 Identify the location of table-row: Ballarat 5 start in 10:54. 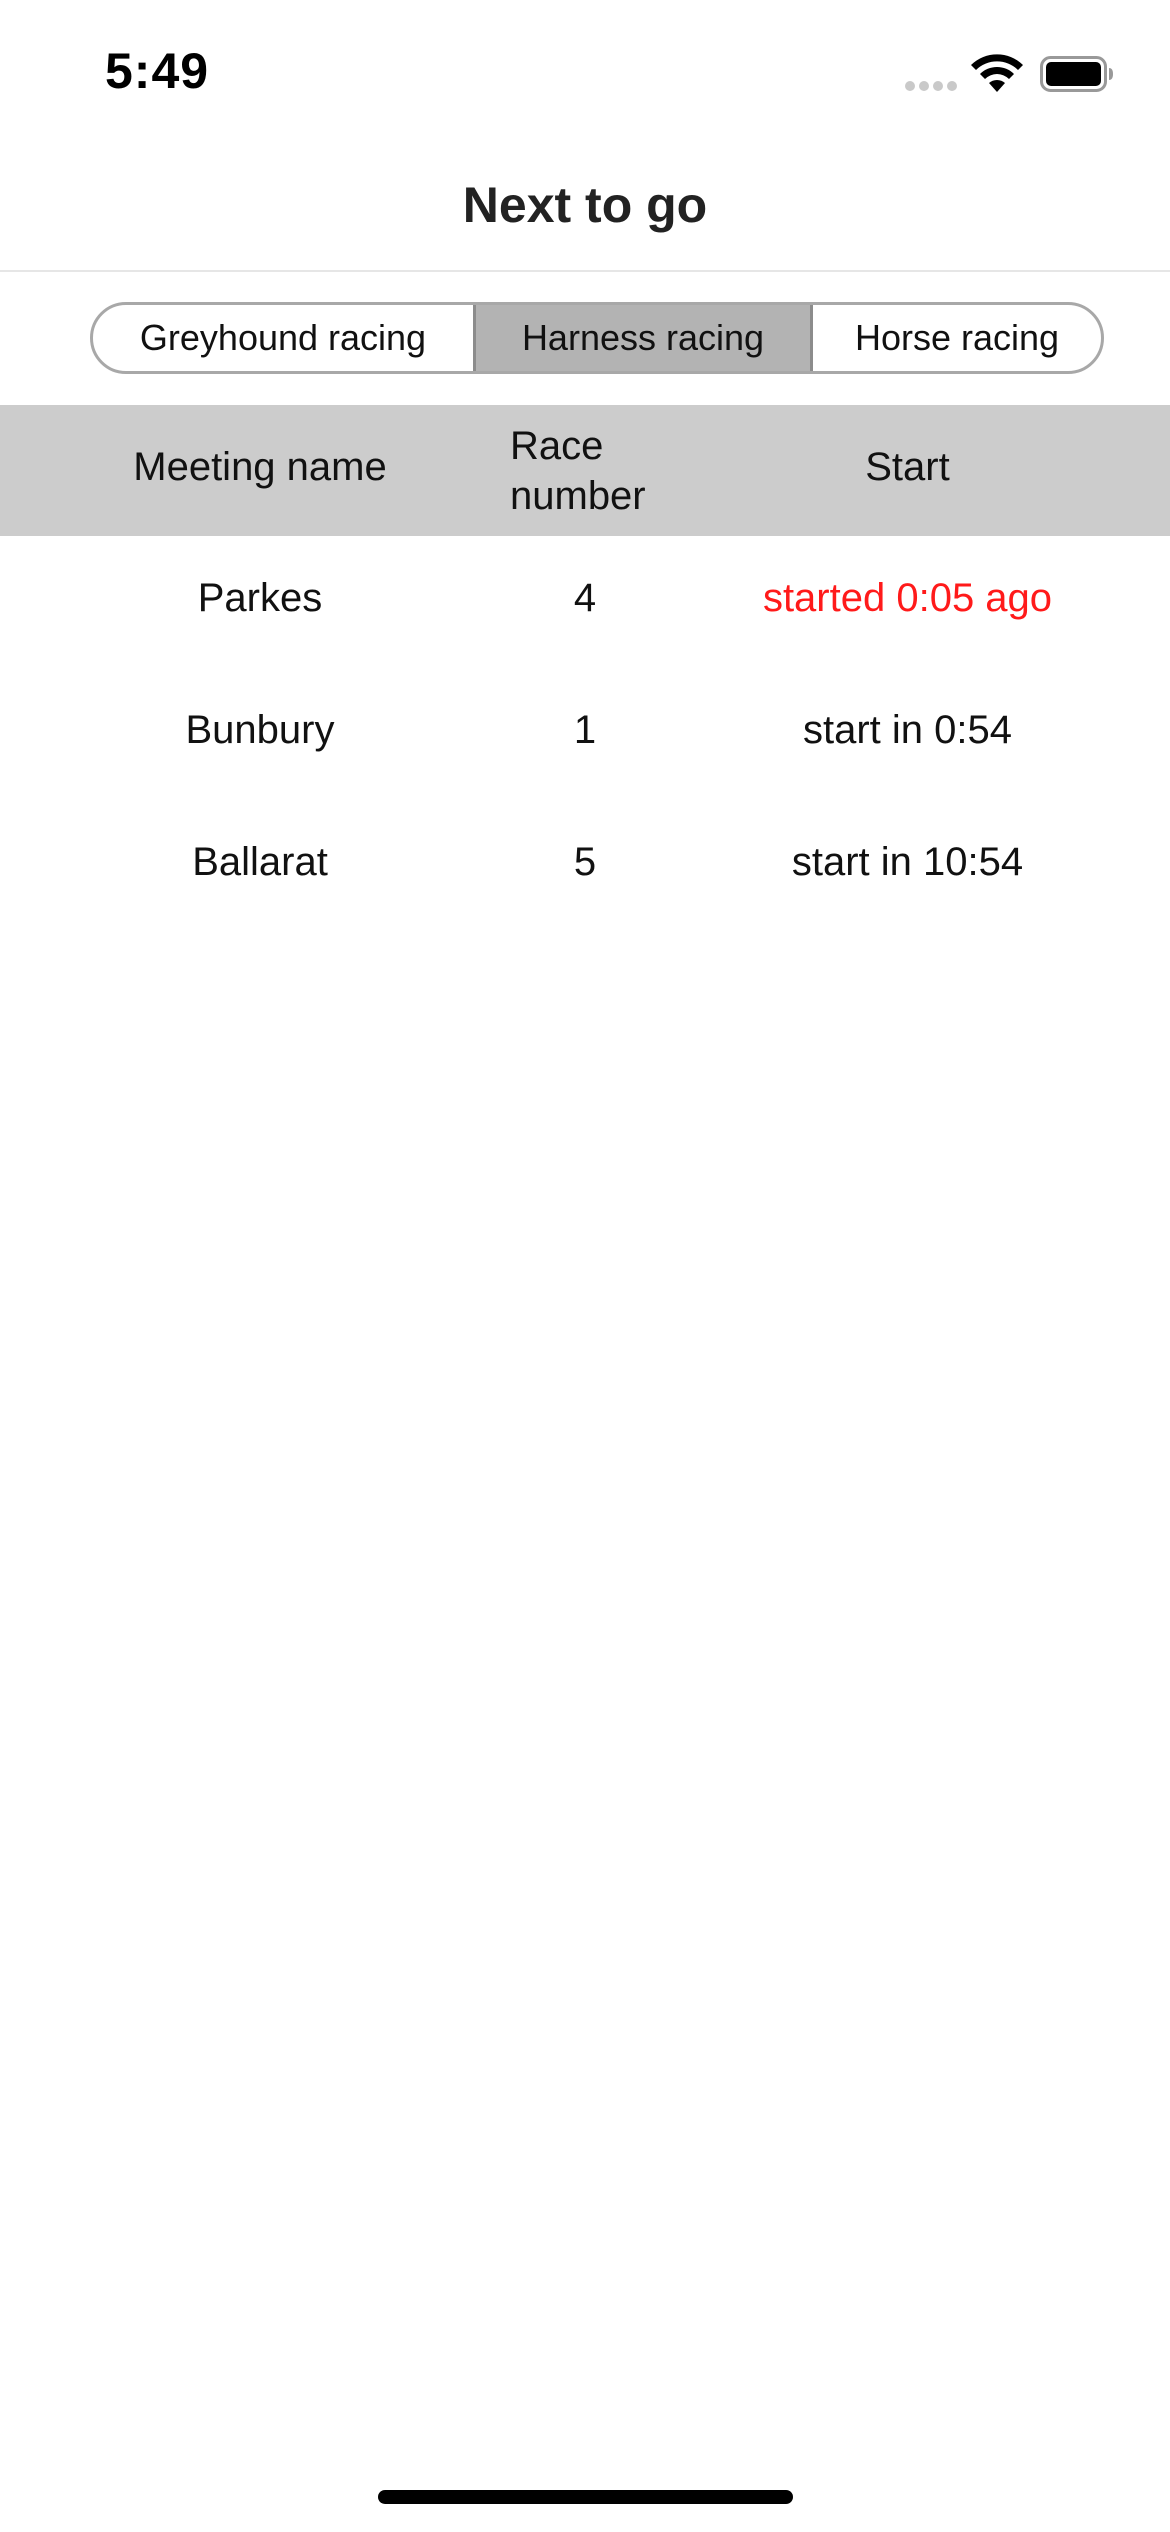
(585, 866).